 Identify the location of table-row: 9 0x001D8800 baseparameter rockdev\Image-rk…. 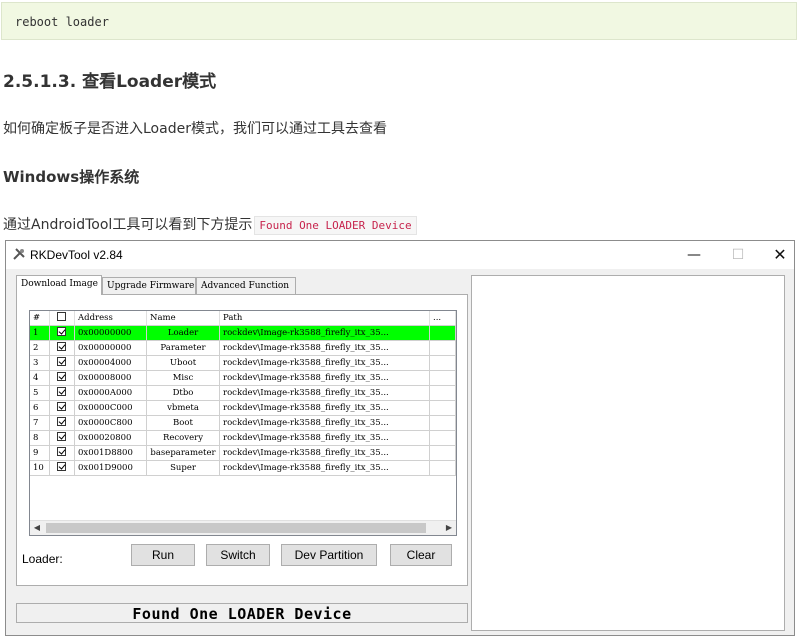
(243, 453).